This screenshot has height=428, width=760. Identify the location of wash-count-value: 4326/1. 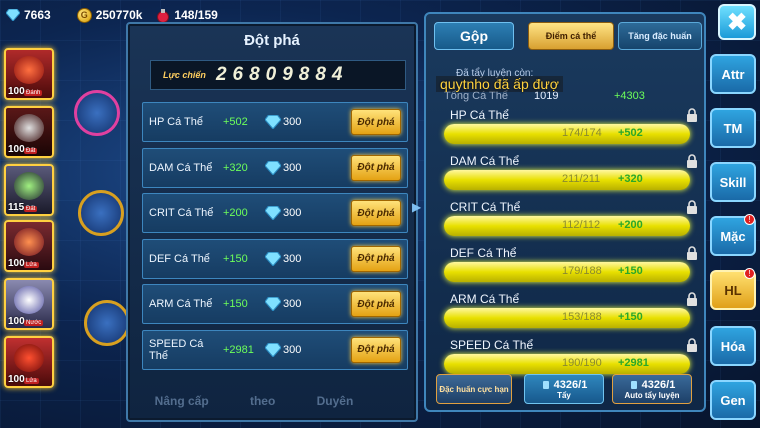
(570, 384).